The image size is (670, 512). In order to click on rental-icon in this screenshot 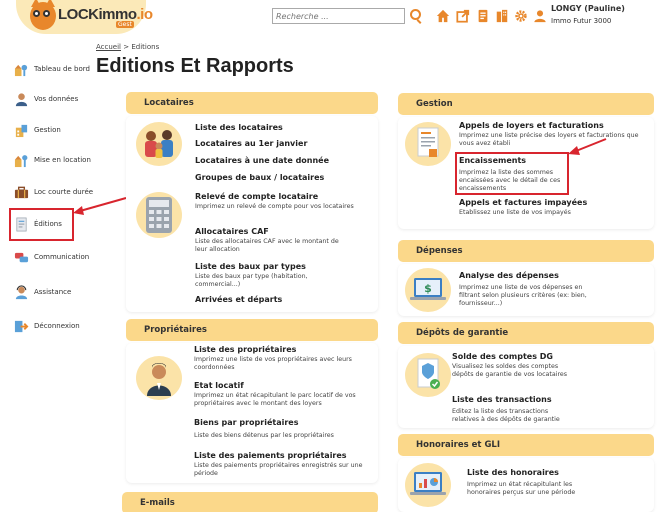, I will do `click(21, 160)`.